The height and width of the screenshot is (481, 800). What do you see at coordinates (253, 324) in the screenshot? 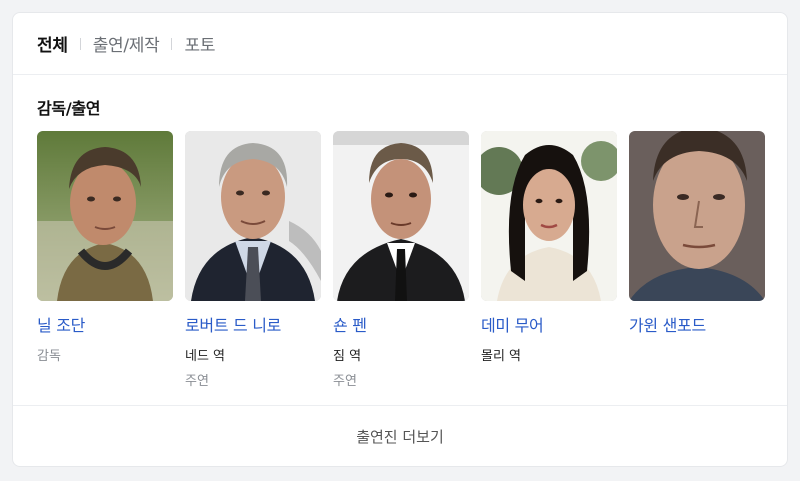
I see `person-name: 로버트 드 니로` at bounding box center [253, 324].